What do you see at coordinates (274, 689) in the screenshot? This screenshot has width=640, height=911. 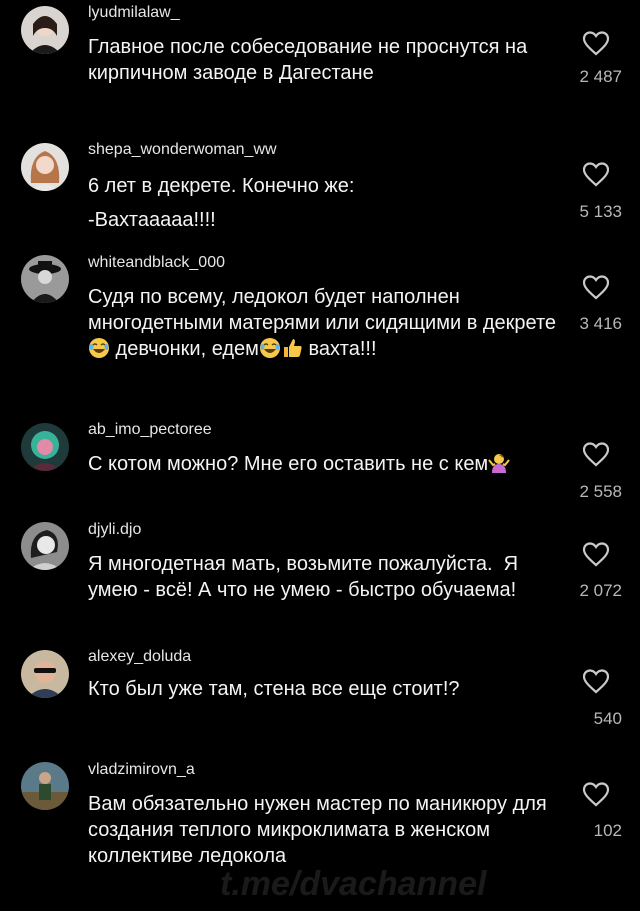 I see `comment-text: Кто был уже там, стена все еще стоит!?` at bounding box center [274, 689].